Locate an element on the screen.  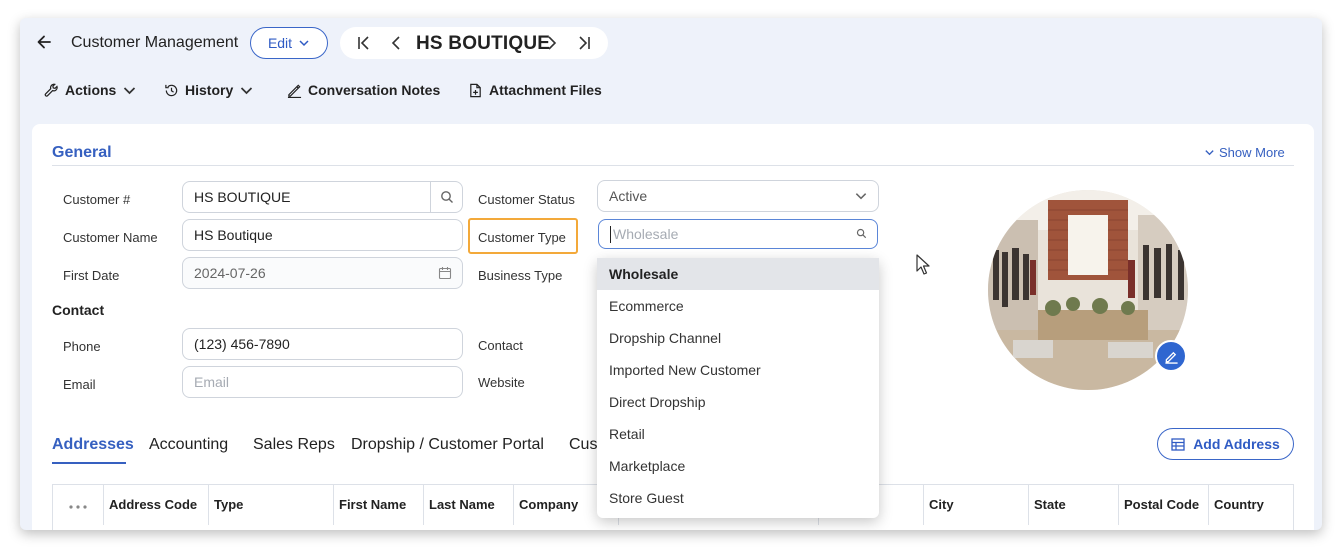
option-imported-new-customer: Imported New Customer is located at coordinates (738, 370).